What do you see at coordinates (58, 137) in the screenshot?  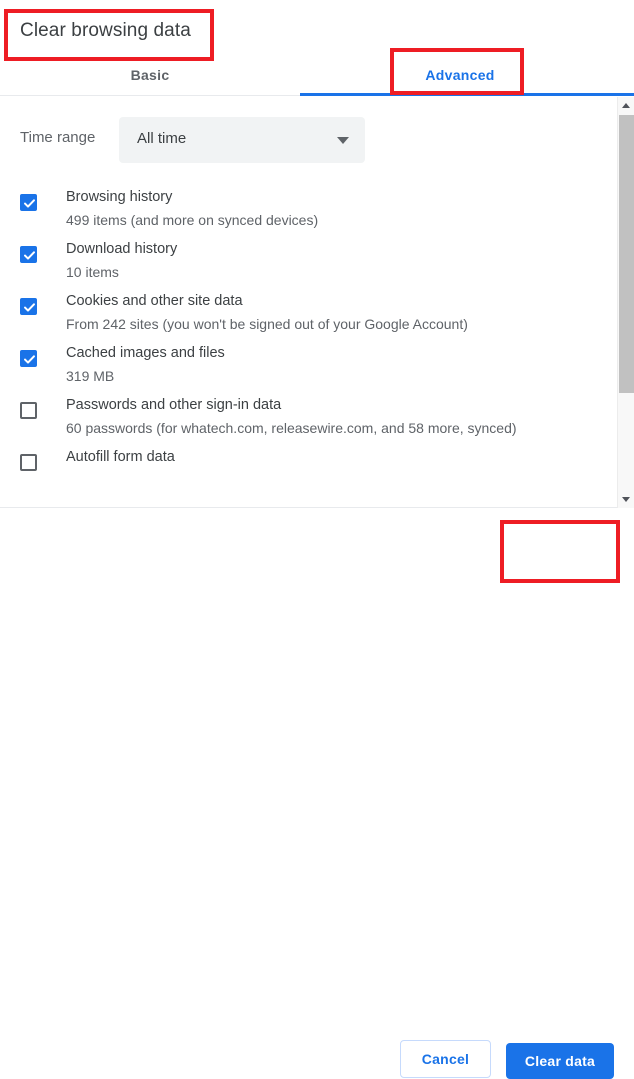 I see `time-range-label: Time range` at bounding box center [58, 137].